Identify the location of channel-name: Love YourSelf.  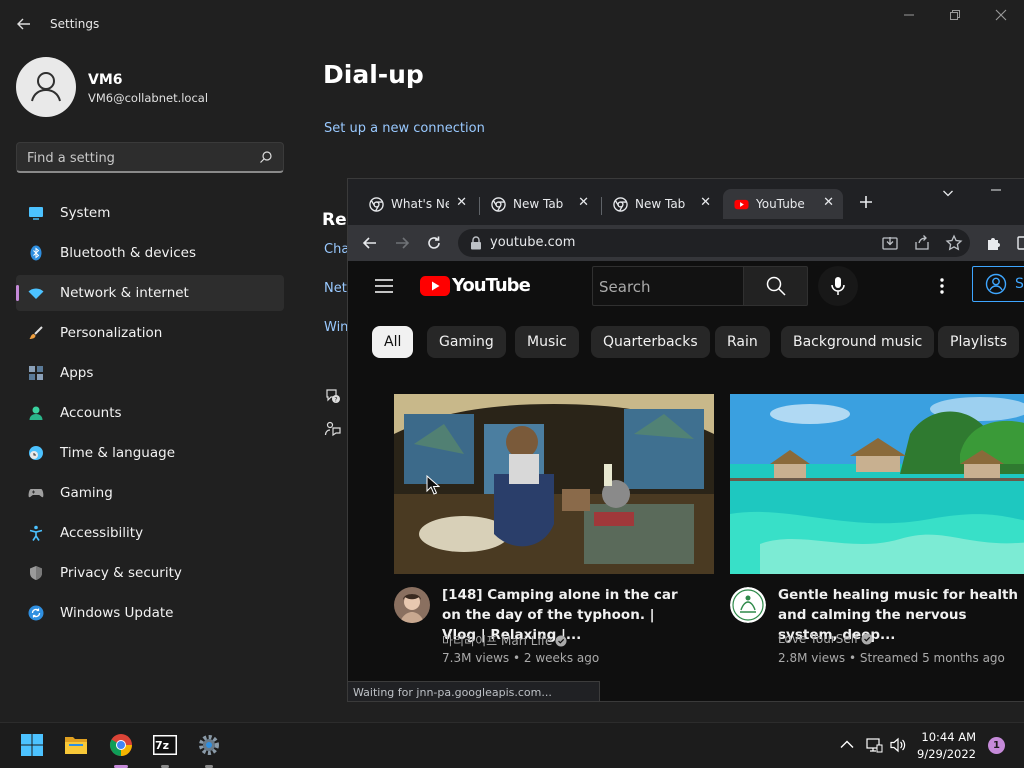
(825, 639).